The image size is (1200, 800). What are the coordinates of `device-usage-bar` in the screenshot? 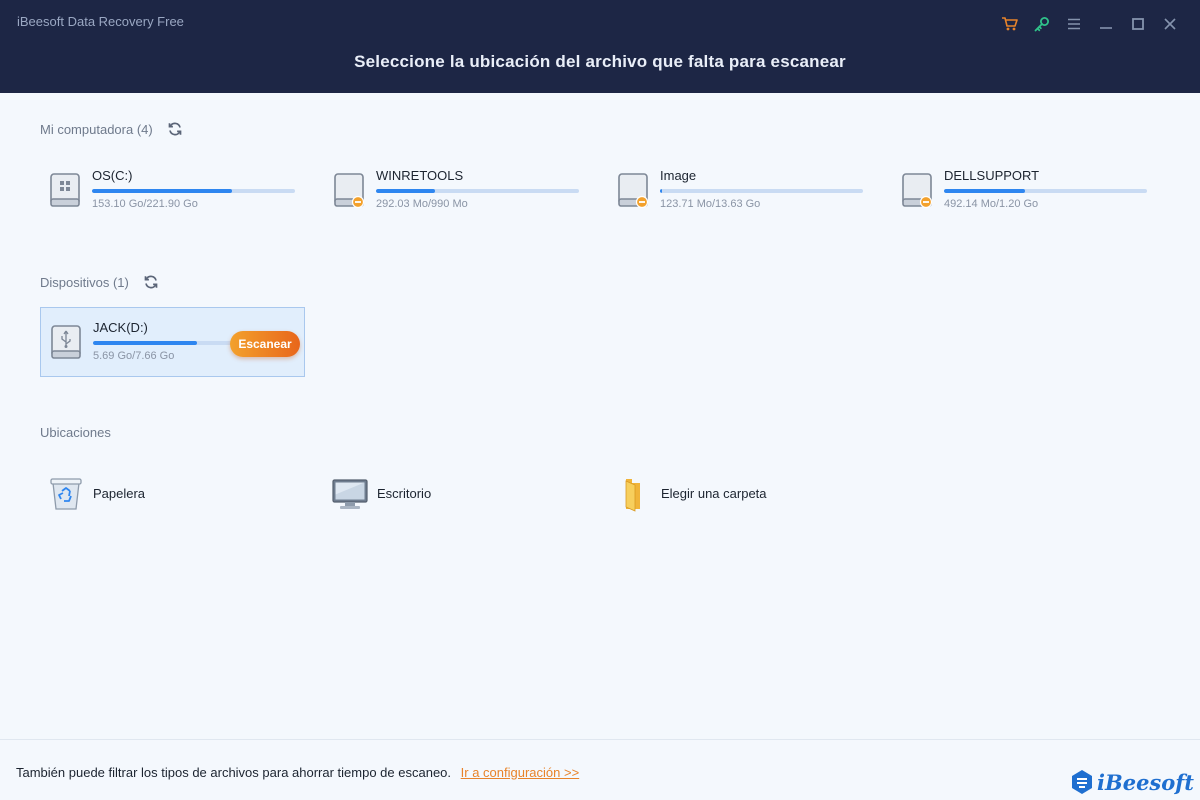 It's located at (163, 343).